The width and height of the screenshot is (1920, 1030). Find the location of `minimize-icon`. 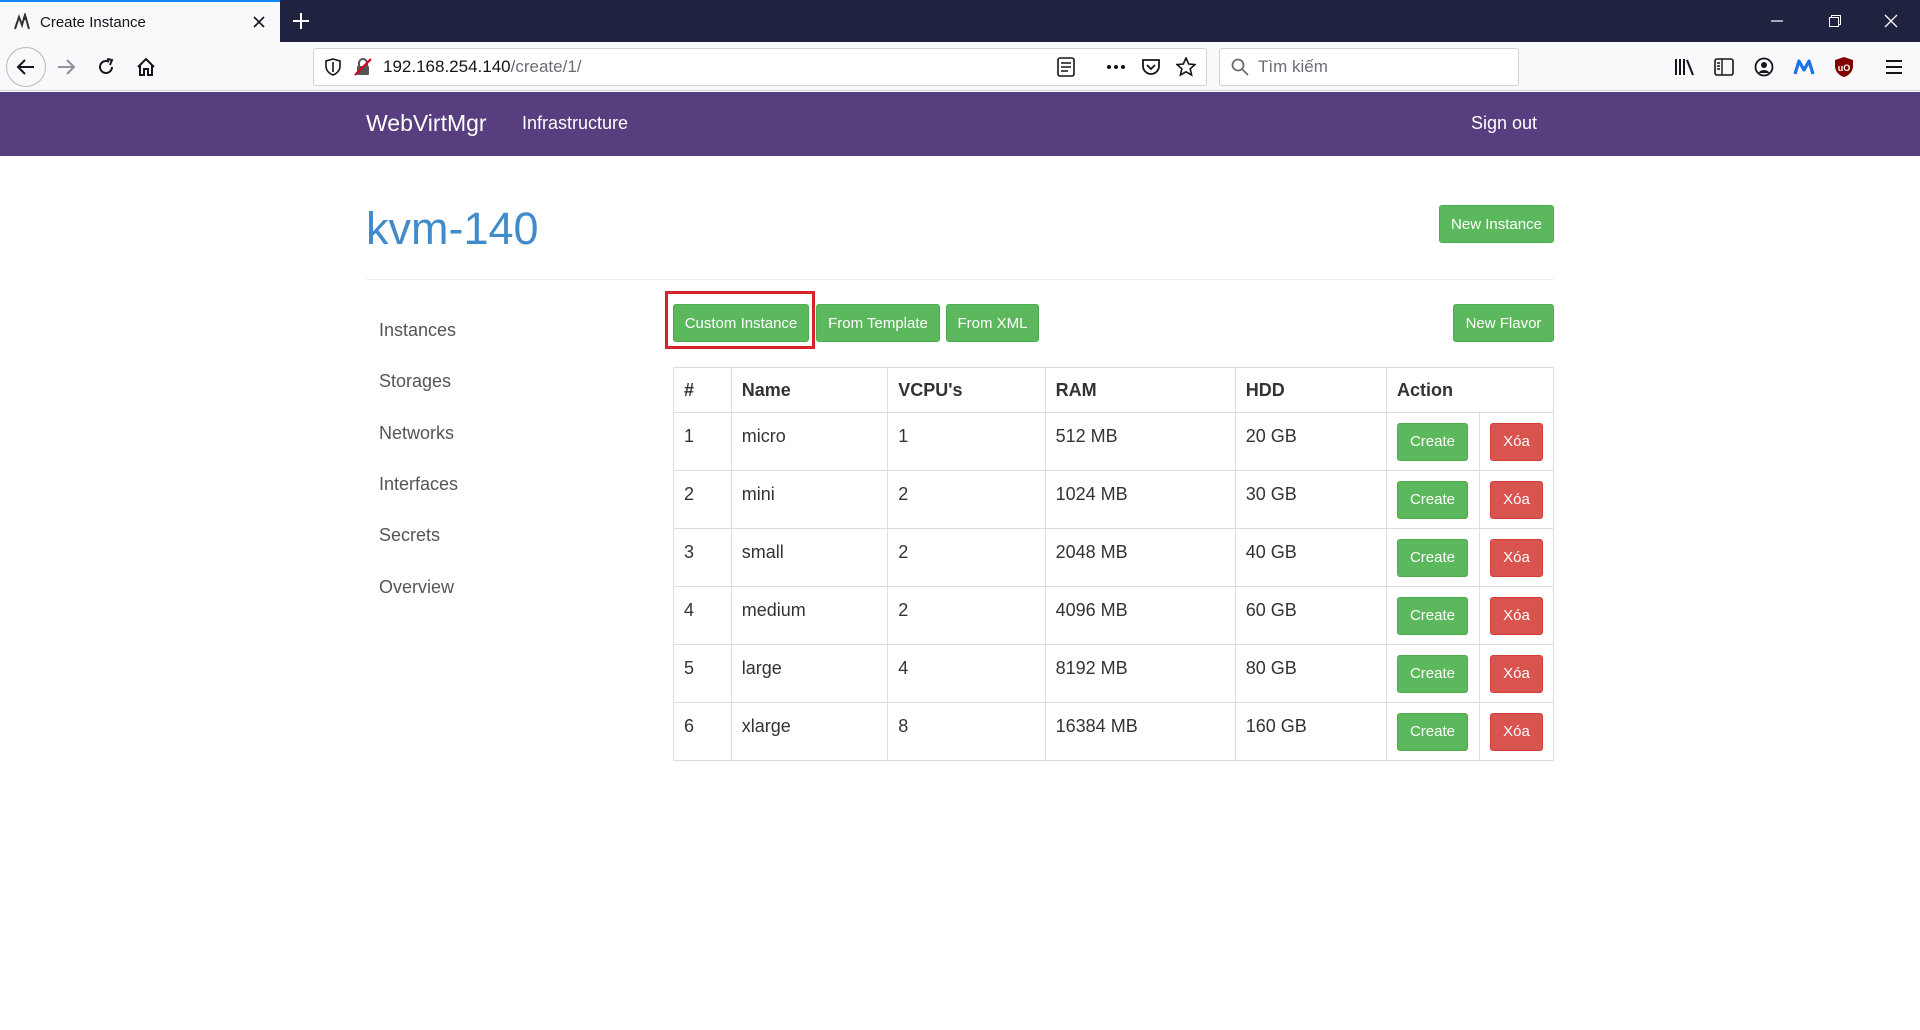

minimize-icon is located at coordinates (1777, 21).